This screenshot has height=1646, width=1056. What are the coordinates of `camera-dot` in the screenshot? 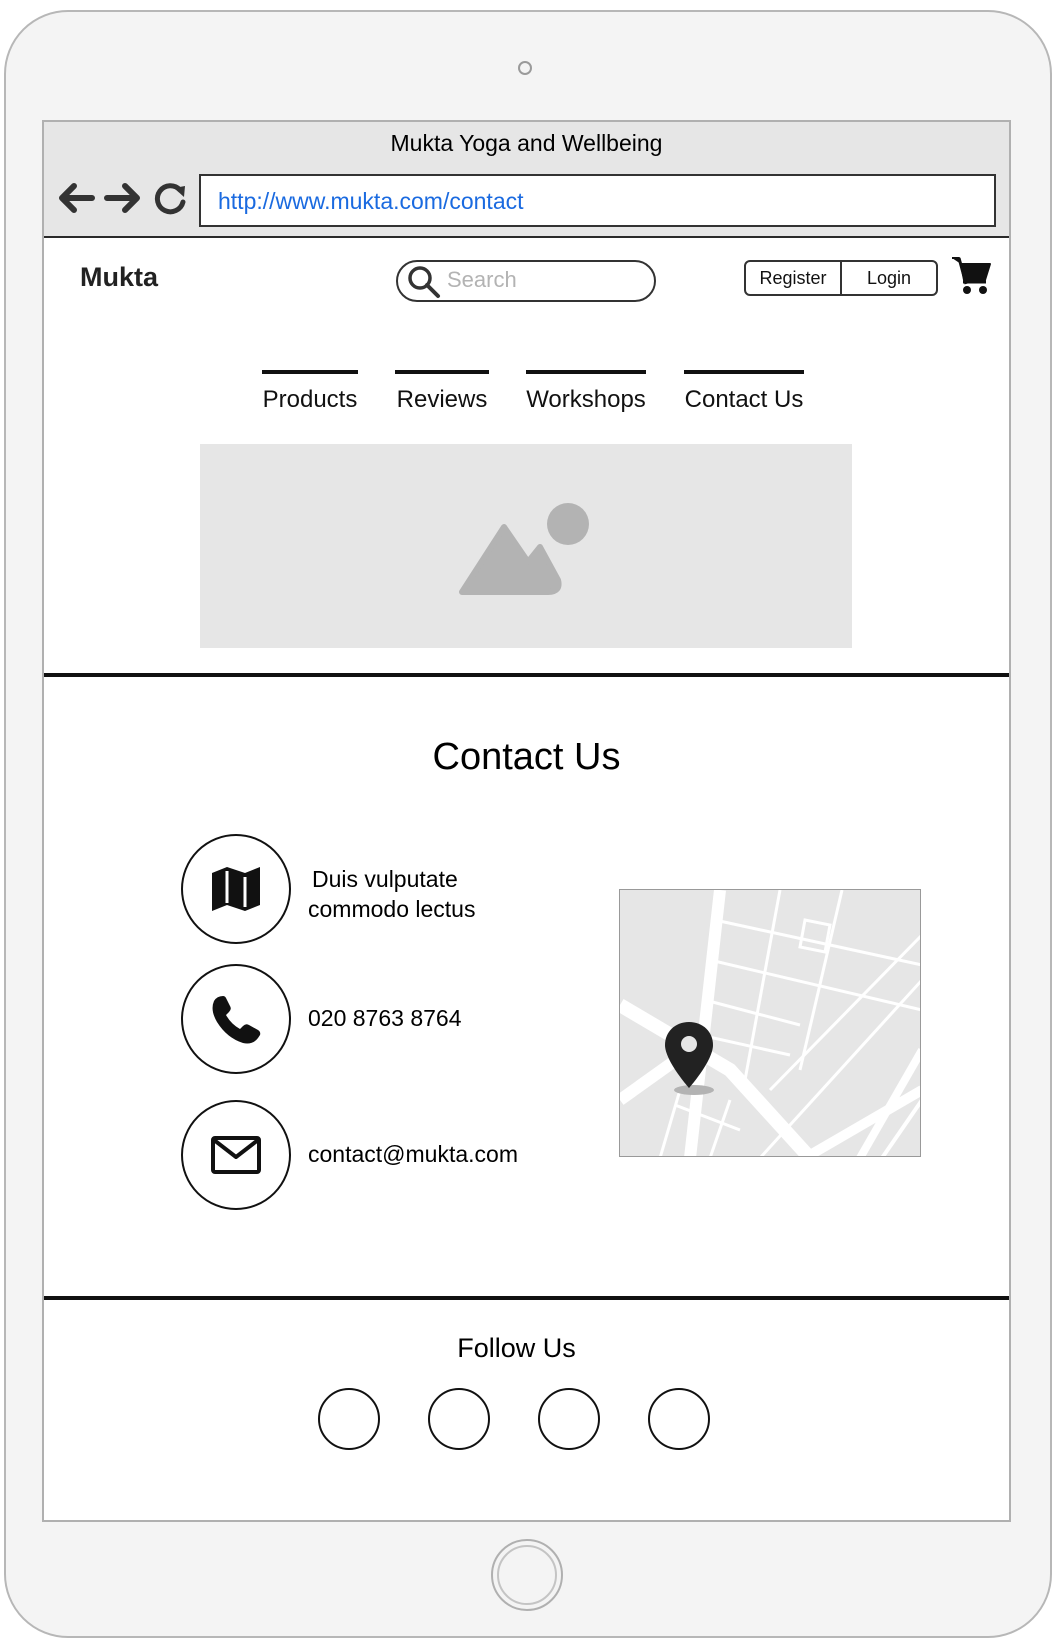 It's located at (525, 68).